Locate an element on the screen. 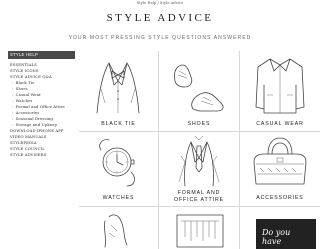 The height and width of the screenshot is (249, 320). tile-accessories: ACCESSORIES is located at coordinates (280, 169).